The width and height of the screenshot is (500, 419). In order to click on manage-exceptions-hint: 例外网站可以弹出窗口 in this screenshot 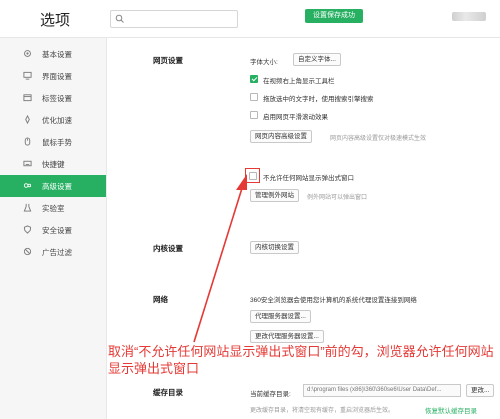, I will do `click(337, 198)`.